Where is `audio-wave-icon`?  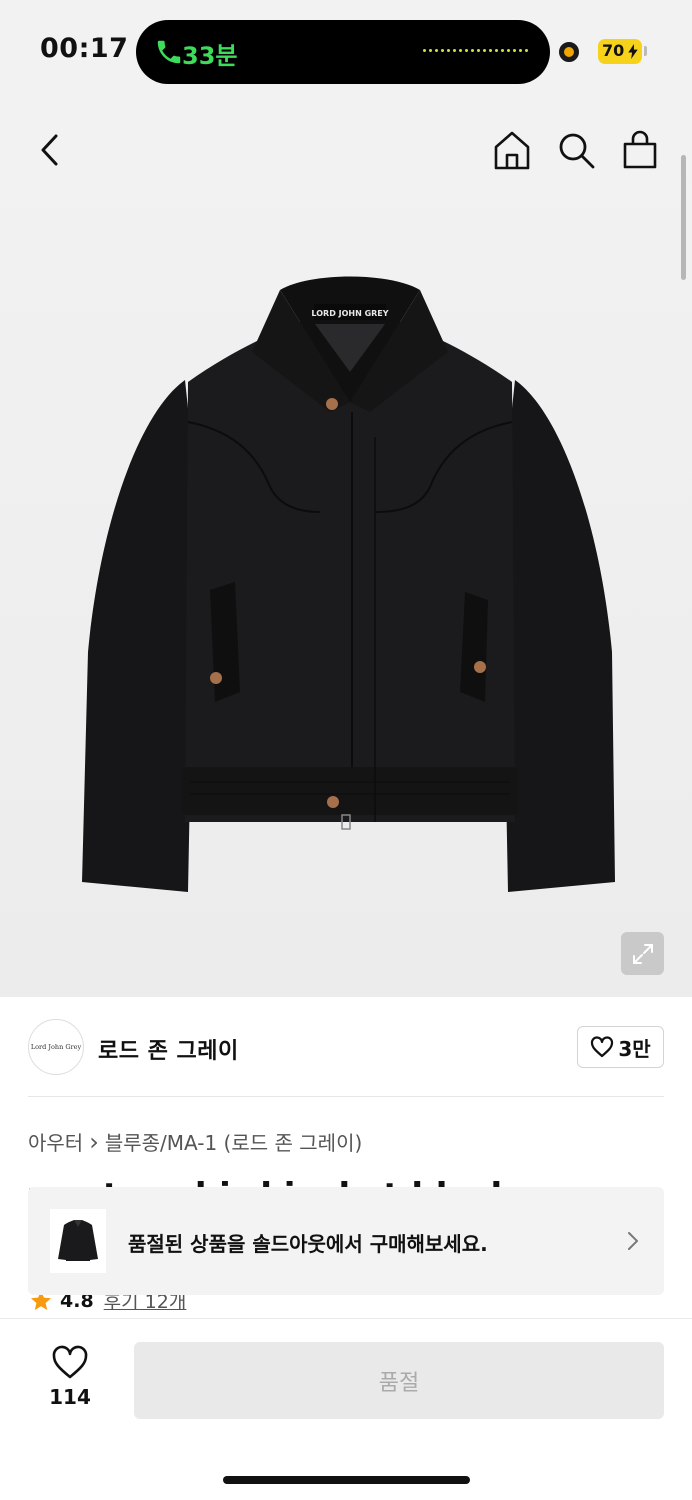 audio-wave-icon is located at coordinates (475, 50).